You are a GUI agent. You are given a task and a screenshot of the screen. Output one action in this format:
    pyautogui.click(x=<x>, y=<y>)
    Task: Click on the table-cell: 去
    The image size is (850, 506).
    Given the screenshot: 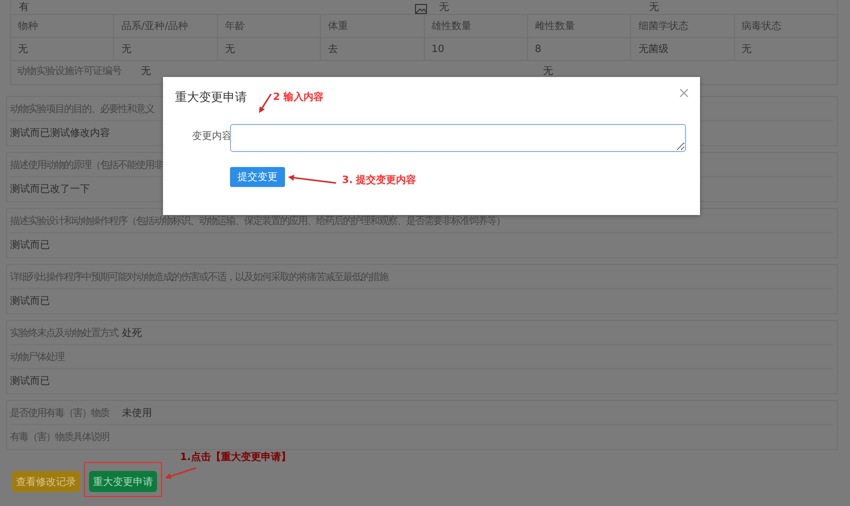 What is the action you would take?
    pyautogui.click(x=372, y=49)
    